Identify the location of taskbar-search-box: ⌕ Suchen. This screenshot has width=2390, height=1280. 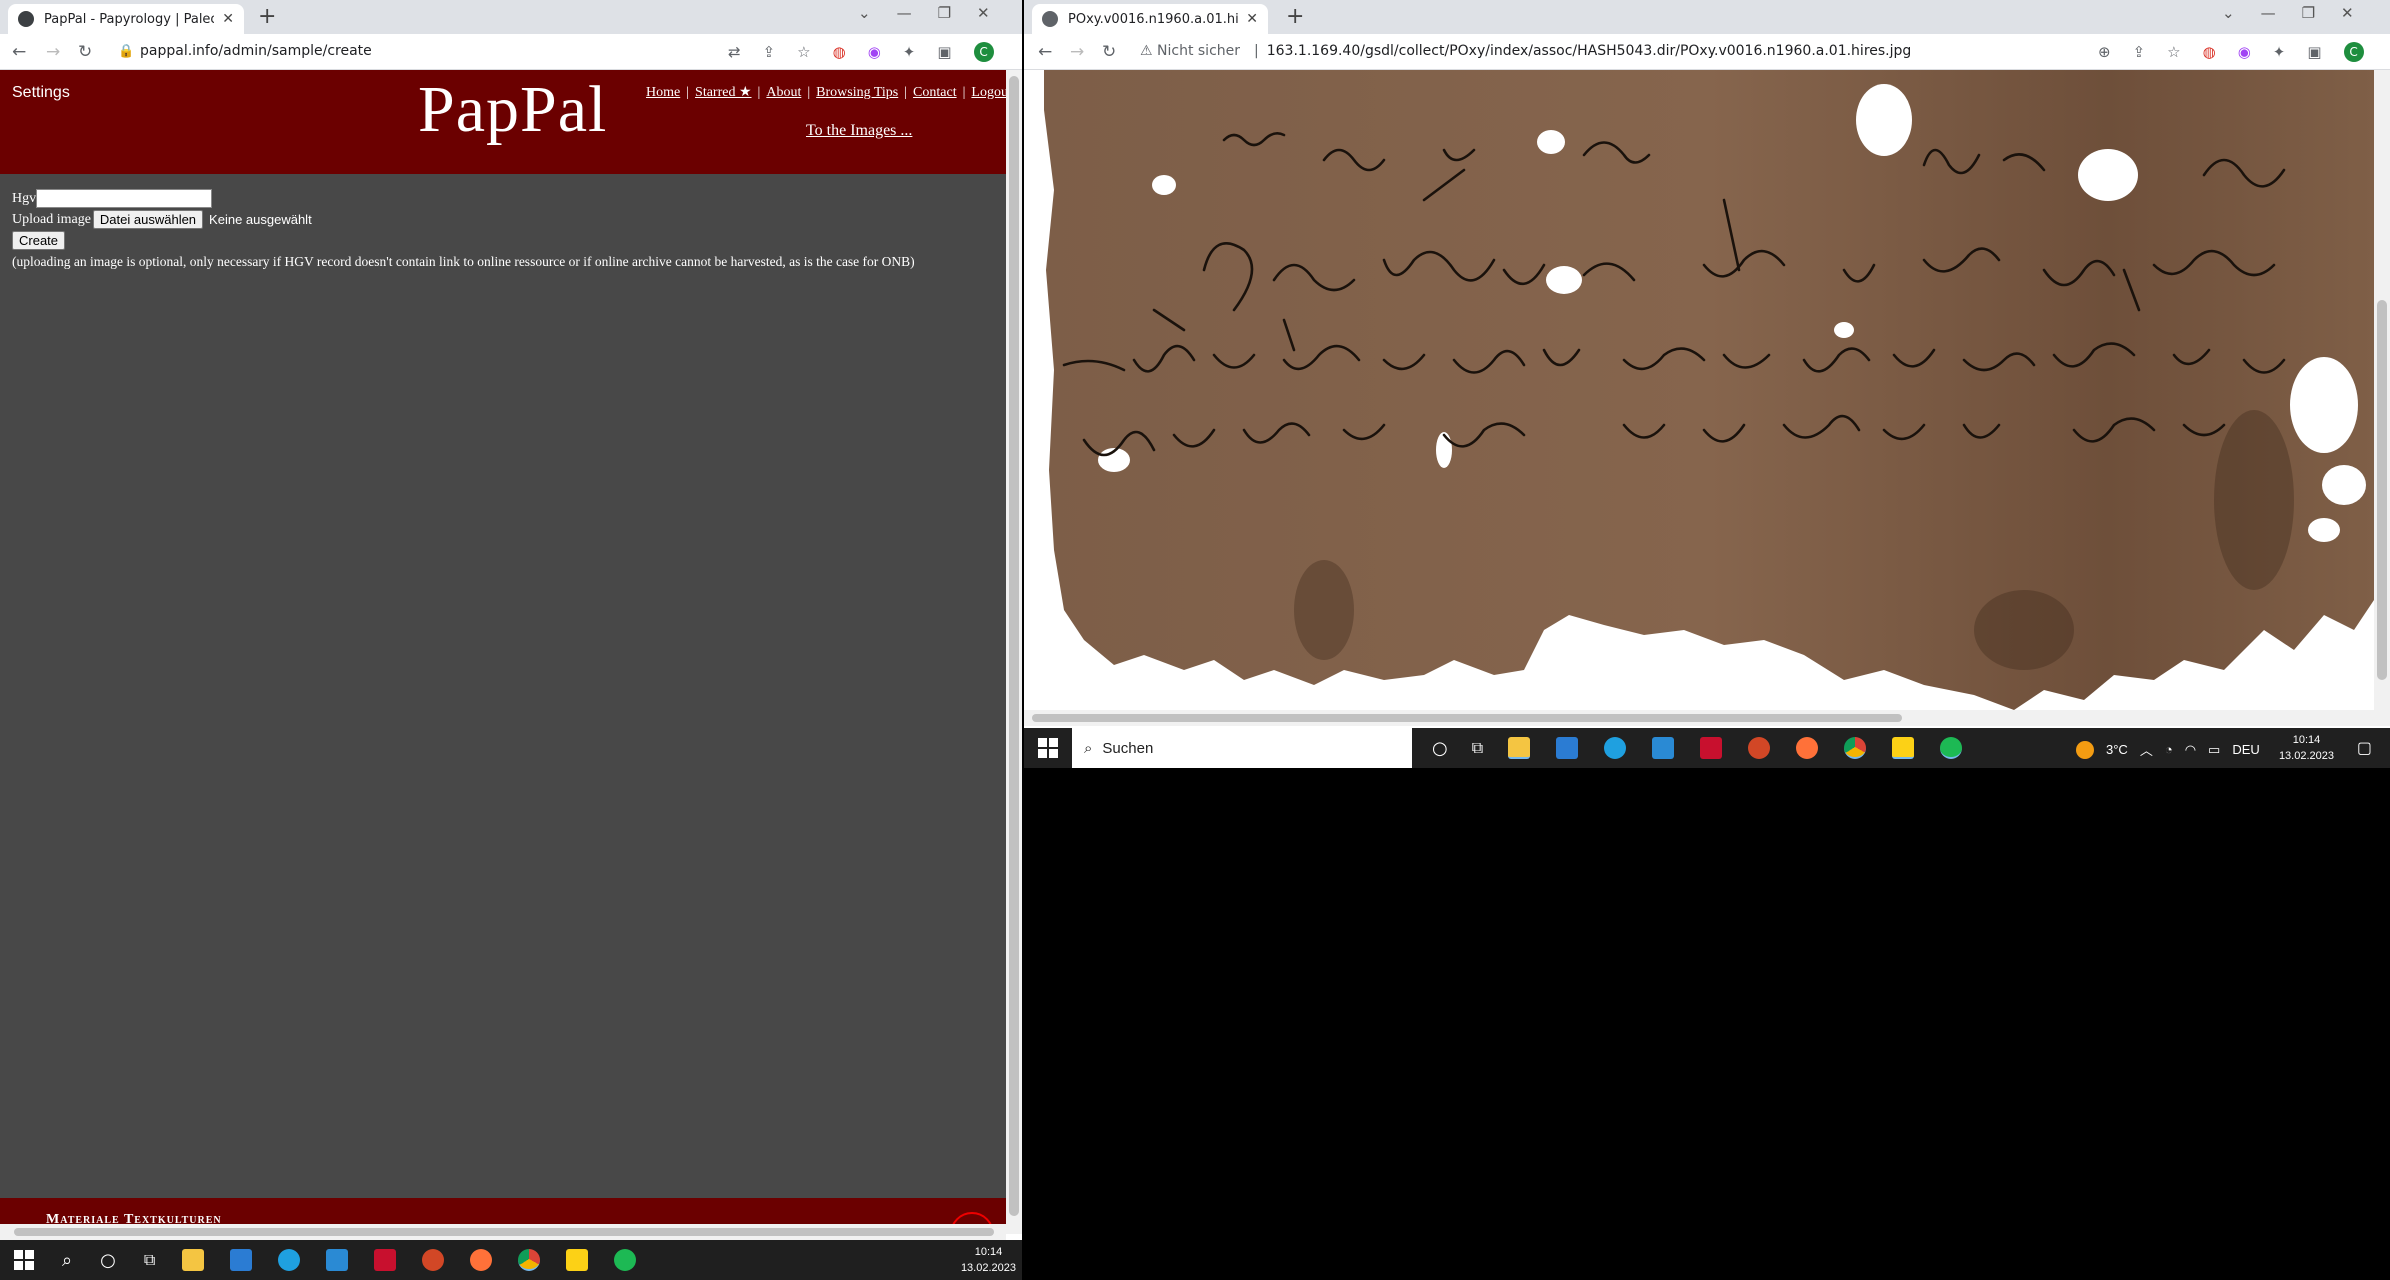
(1242, 748).